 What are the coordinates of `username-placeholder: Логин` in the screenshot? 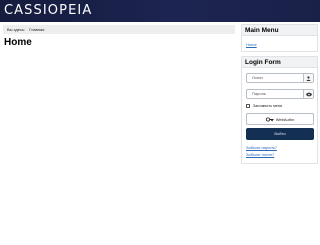 It's located at (257, 77).